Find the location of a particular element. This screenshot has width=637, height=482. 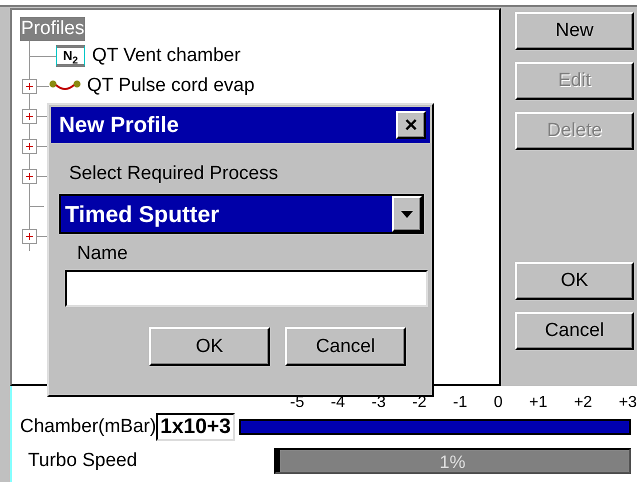

dialog-button: OK is located at coordinates (209, 346).